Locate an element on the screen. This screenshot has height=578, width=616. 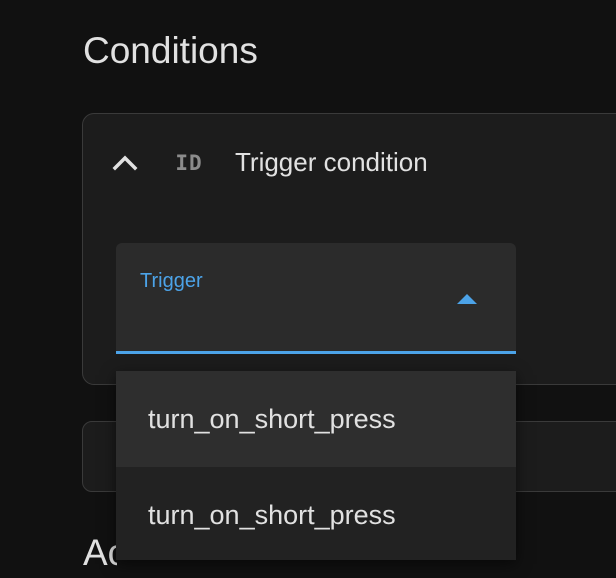
chevron-up-icon is located at coordinates (125, 163).